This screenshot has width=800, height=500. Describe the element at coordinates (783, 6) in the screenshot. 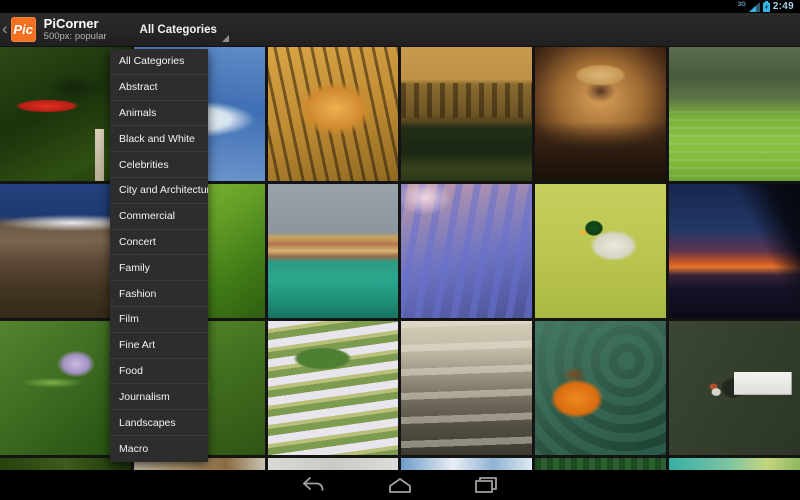

I see `clock: 2:49` at that location.